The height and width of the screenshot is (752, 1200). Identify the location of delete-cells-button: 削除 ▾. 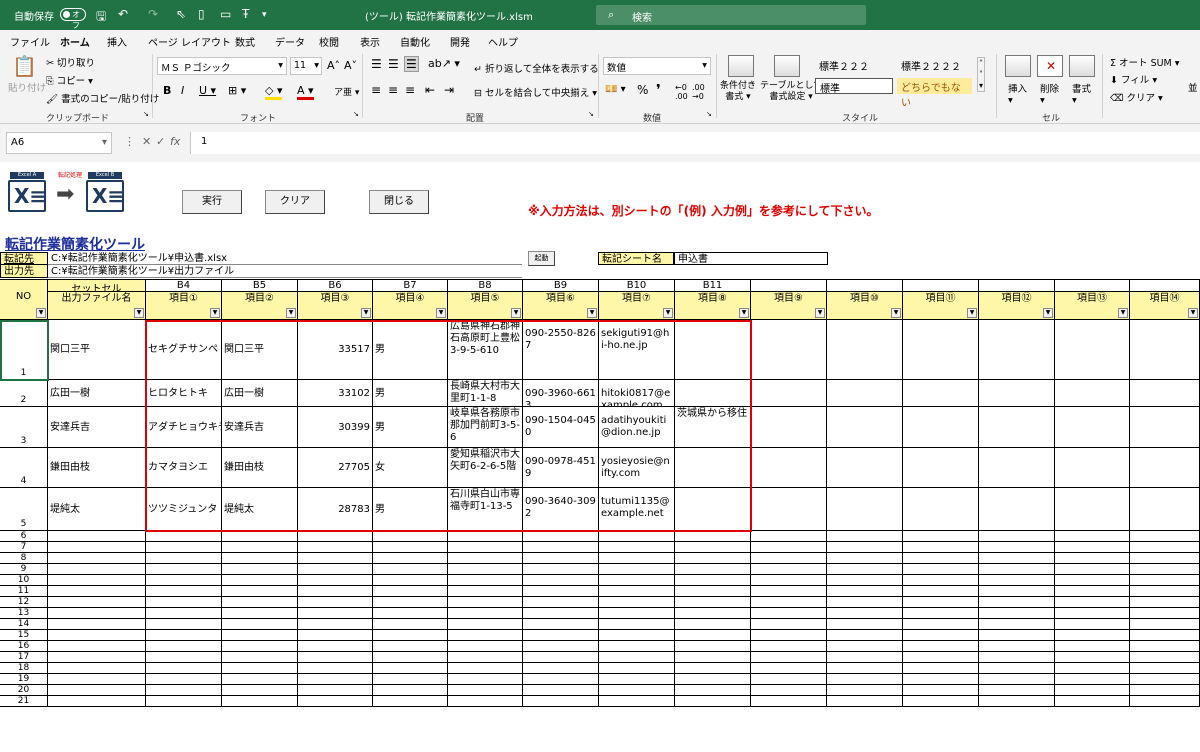
(1049, 93).